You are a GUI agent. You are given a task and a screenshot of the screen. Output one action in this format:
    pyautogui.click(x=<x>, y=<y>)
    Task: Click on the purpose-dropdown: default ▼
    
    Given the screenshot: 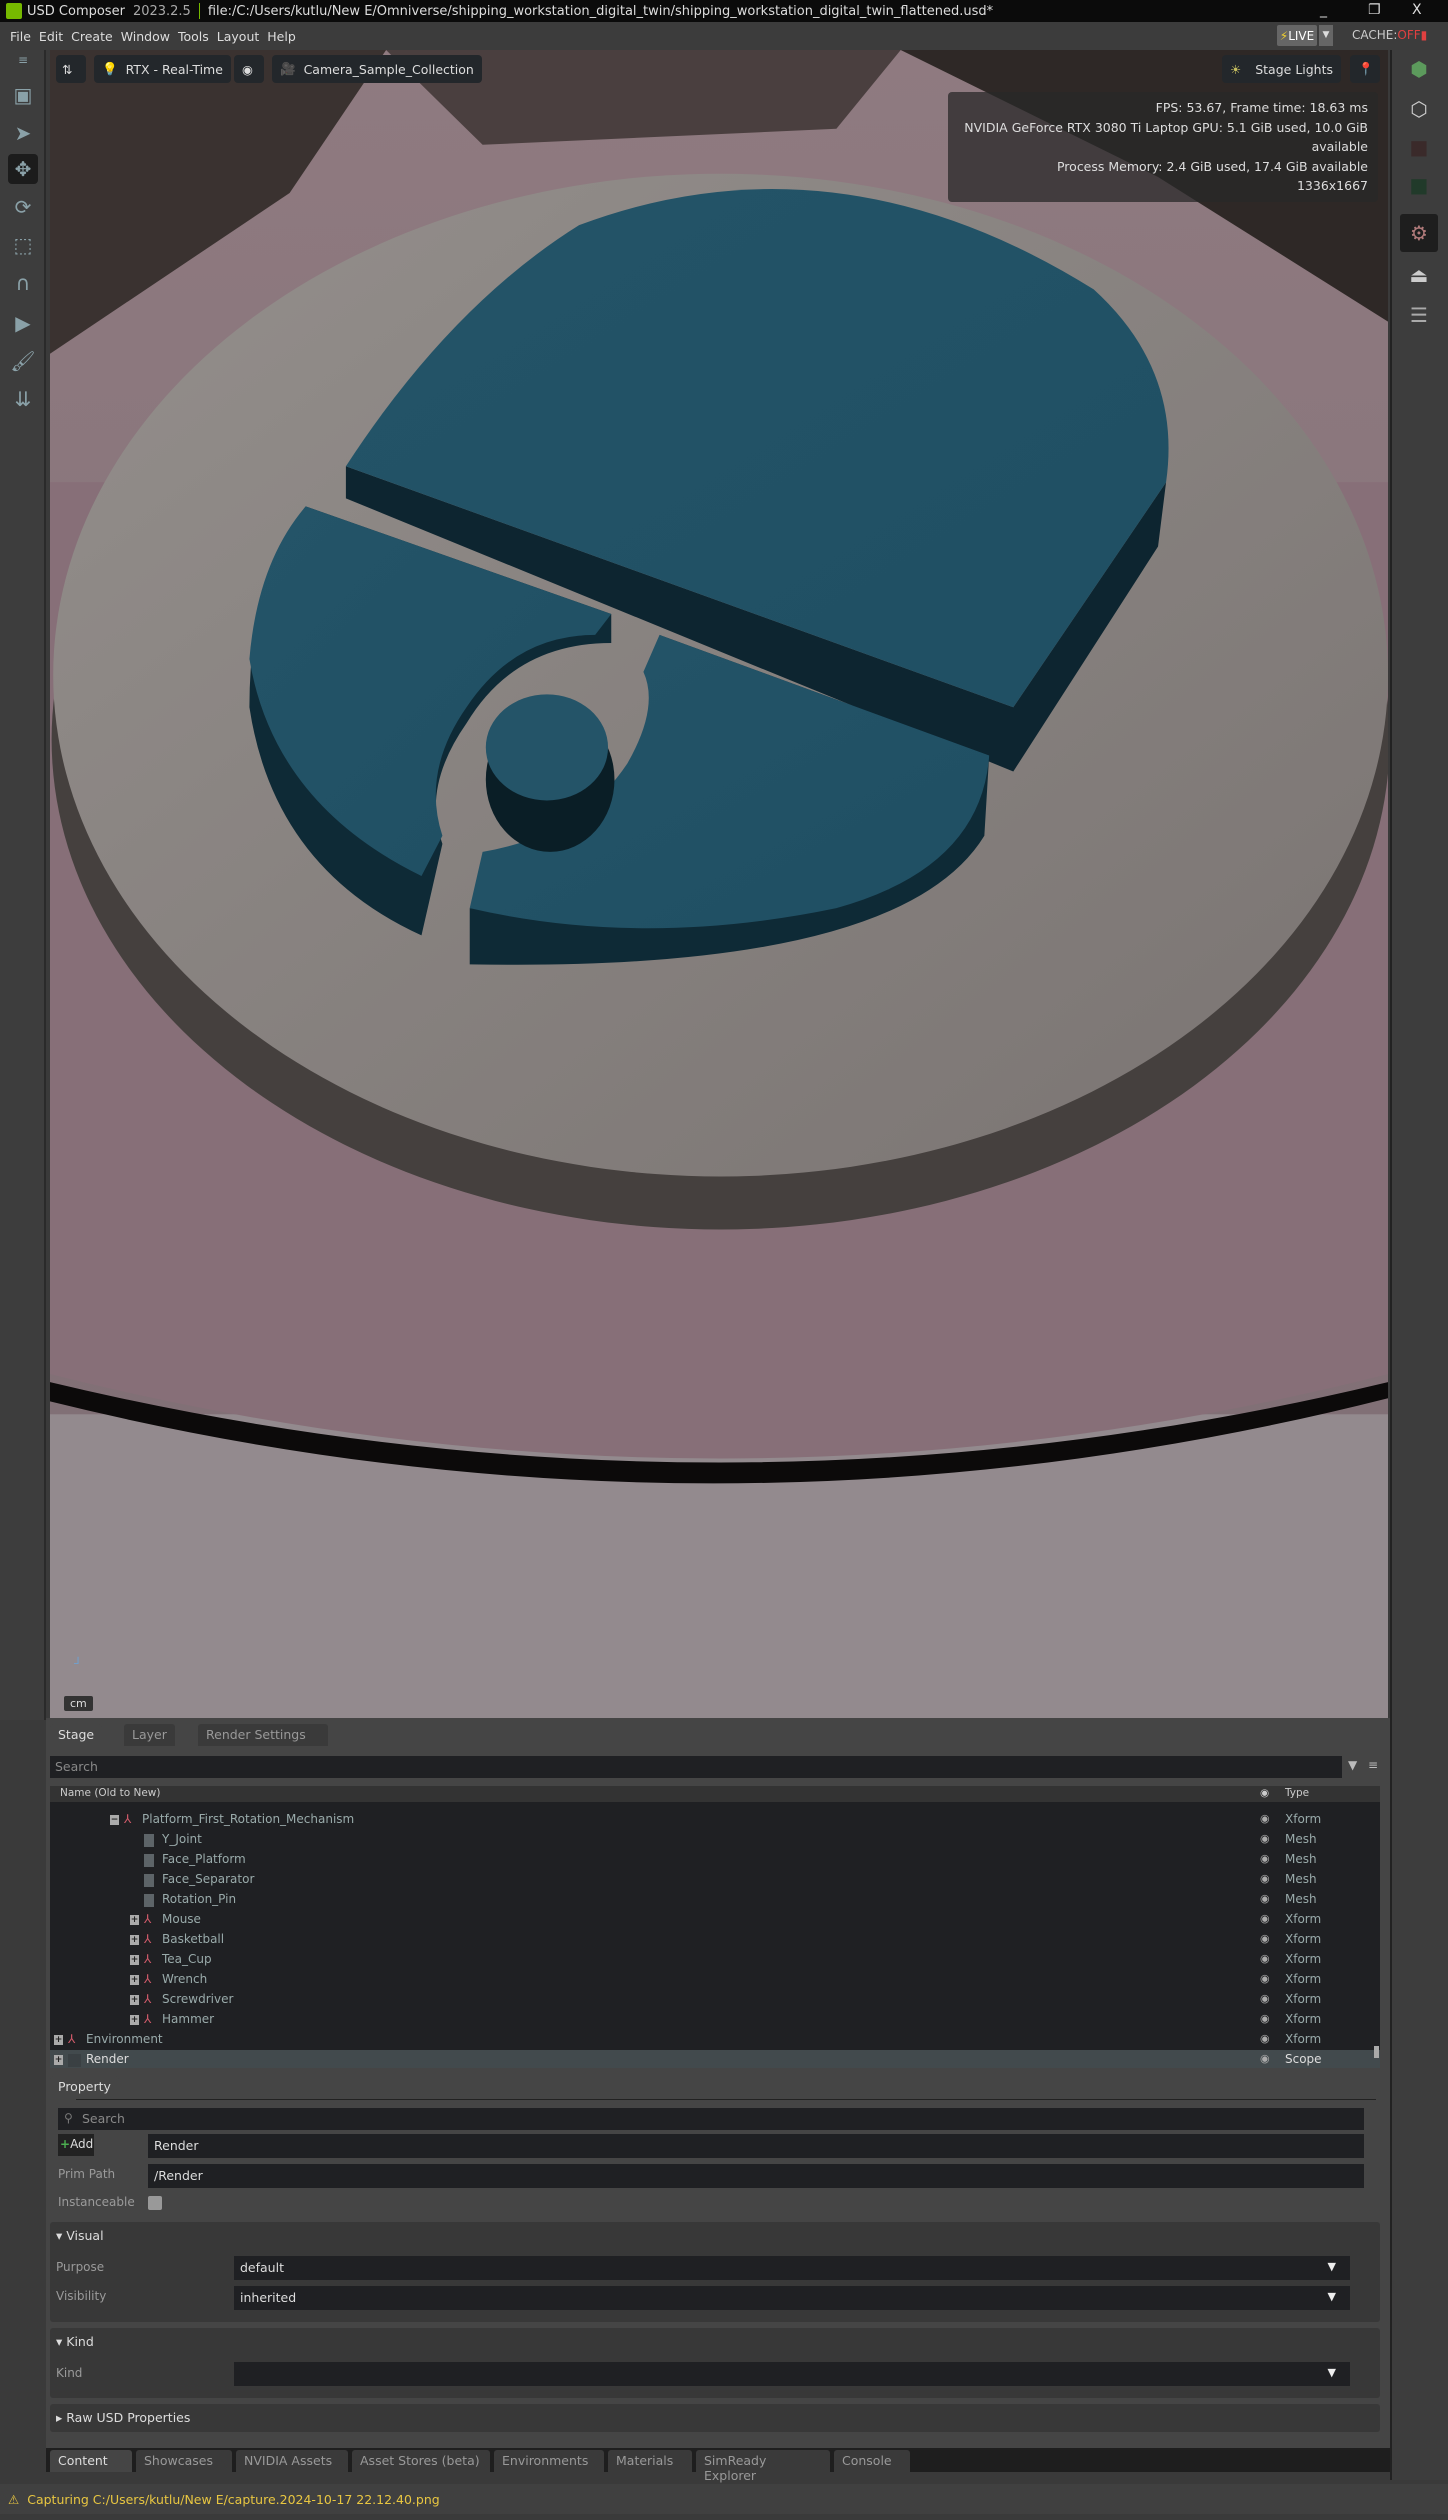 What is the action you would take?
    pyautogui.click(x=792, y=2268)
    